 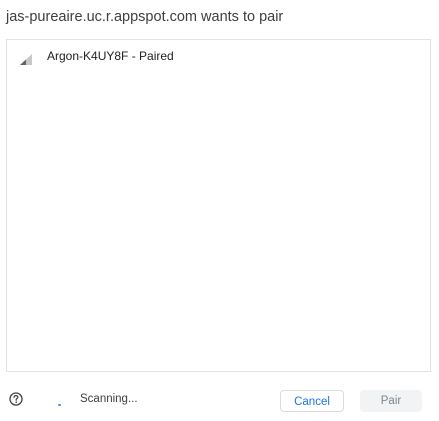 What do you see at coordinates (219, 405) in the screenshot?
I see `dialog-footer: Scanning... Cancel Pair` at bounding box center [219, 405].